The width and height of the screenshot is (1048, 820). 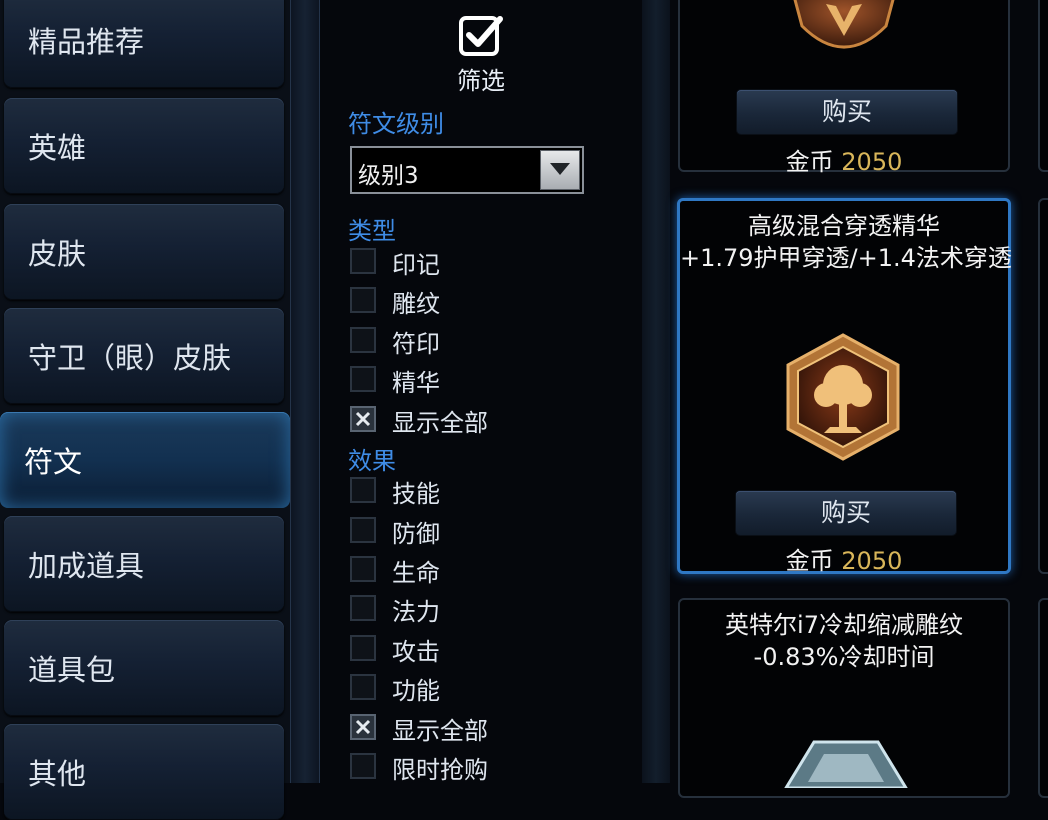 What do you see at coordinates (145, 460) in the screenshot?
I see `sidebar-item-runes: 符文` at bounding box center [145, 460].